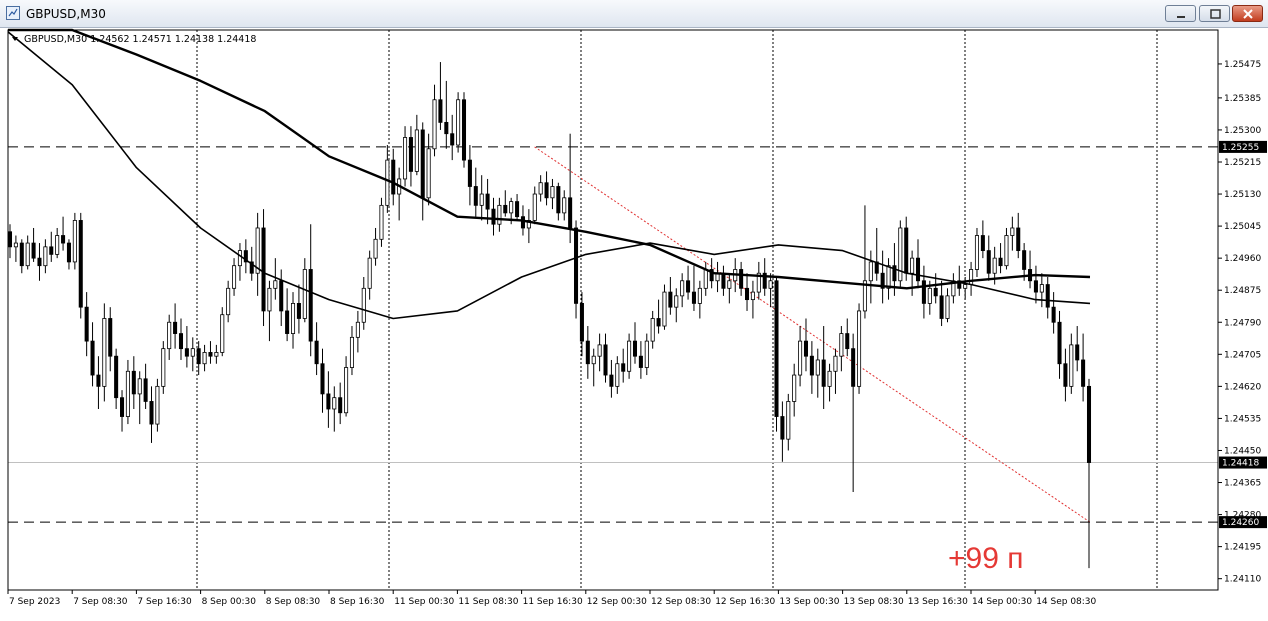 The height and width of the screenshot is (621, 1268). Describe the element at coordinates (1242, 163) in the screenshot. I see `y-tick-label: 1.25215` at that location.